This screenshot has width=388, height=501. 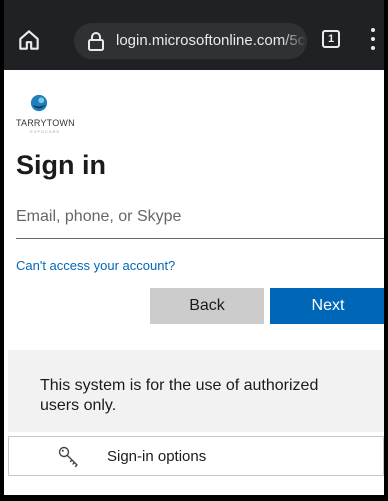 What do you see at coordinates (69, 457) in the screenshot?
I see `key-icon` at bounding box center [69, 457].